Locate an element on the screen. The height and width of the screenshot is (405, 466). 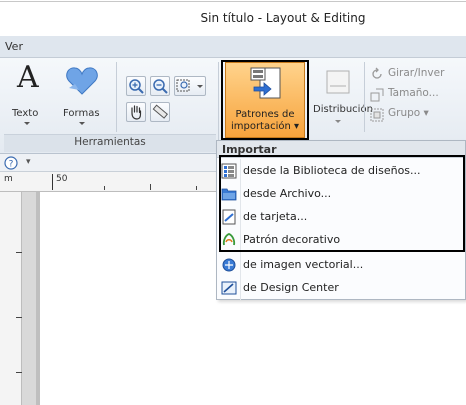
vector-image-icon is located at coordinates (229, 265).